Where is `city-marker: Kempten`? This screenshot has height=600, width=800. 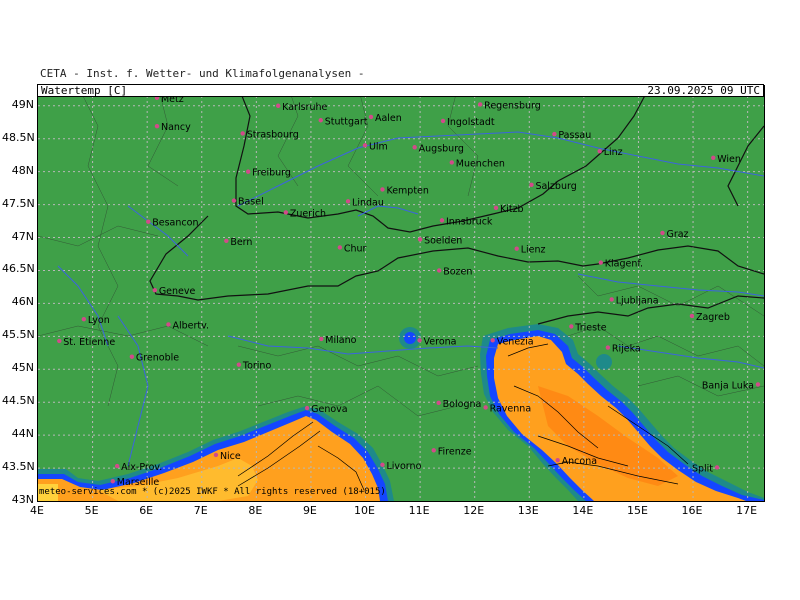
city-marker: Kempten is located at coordinates (404, 190).